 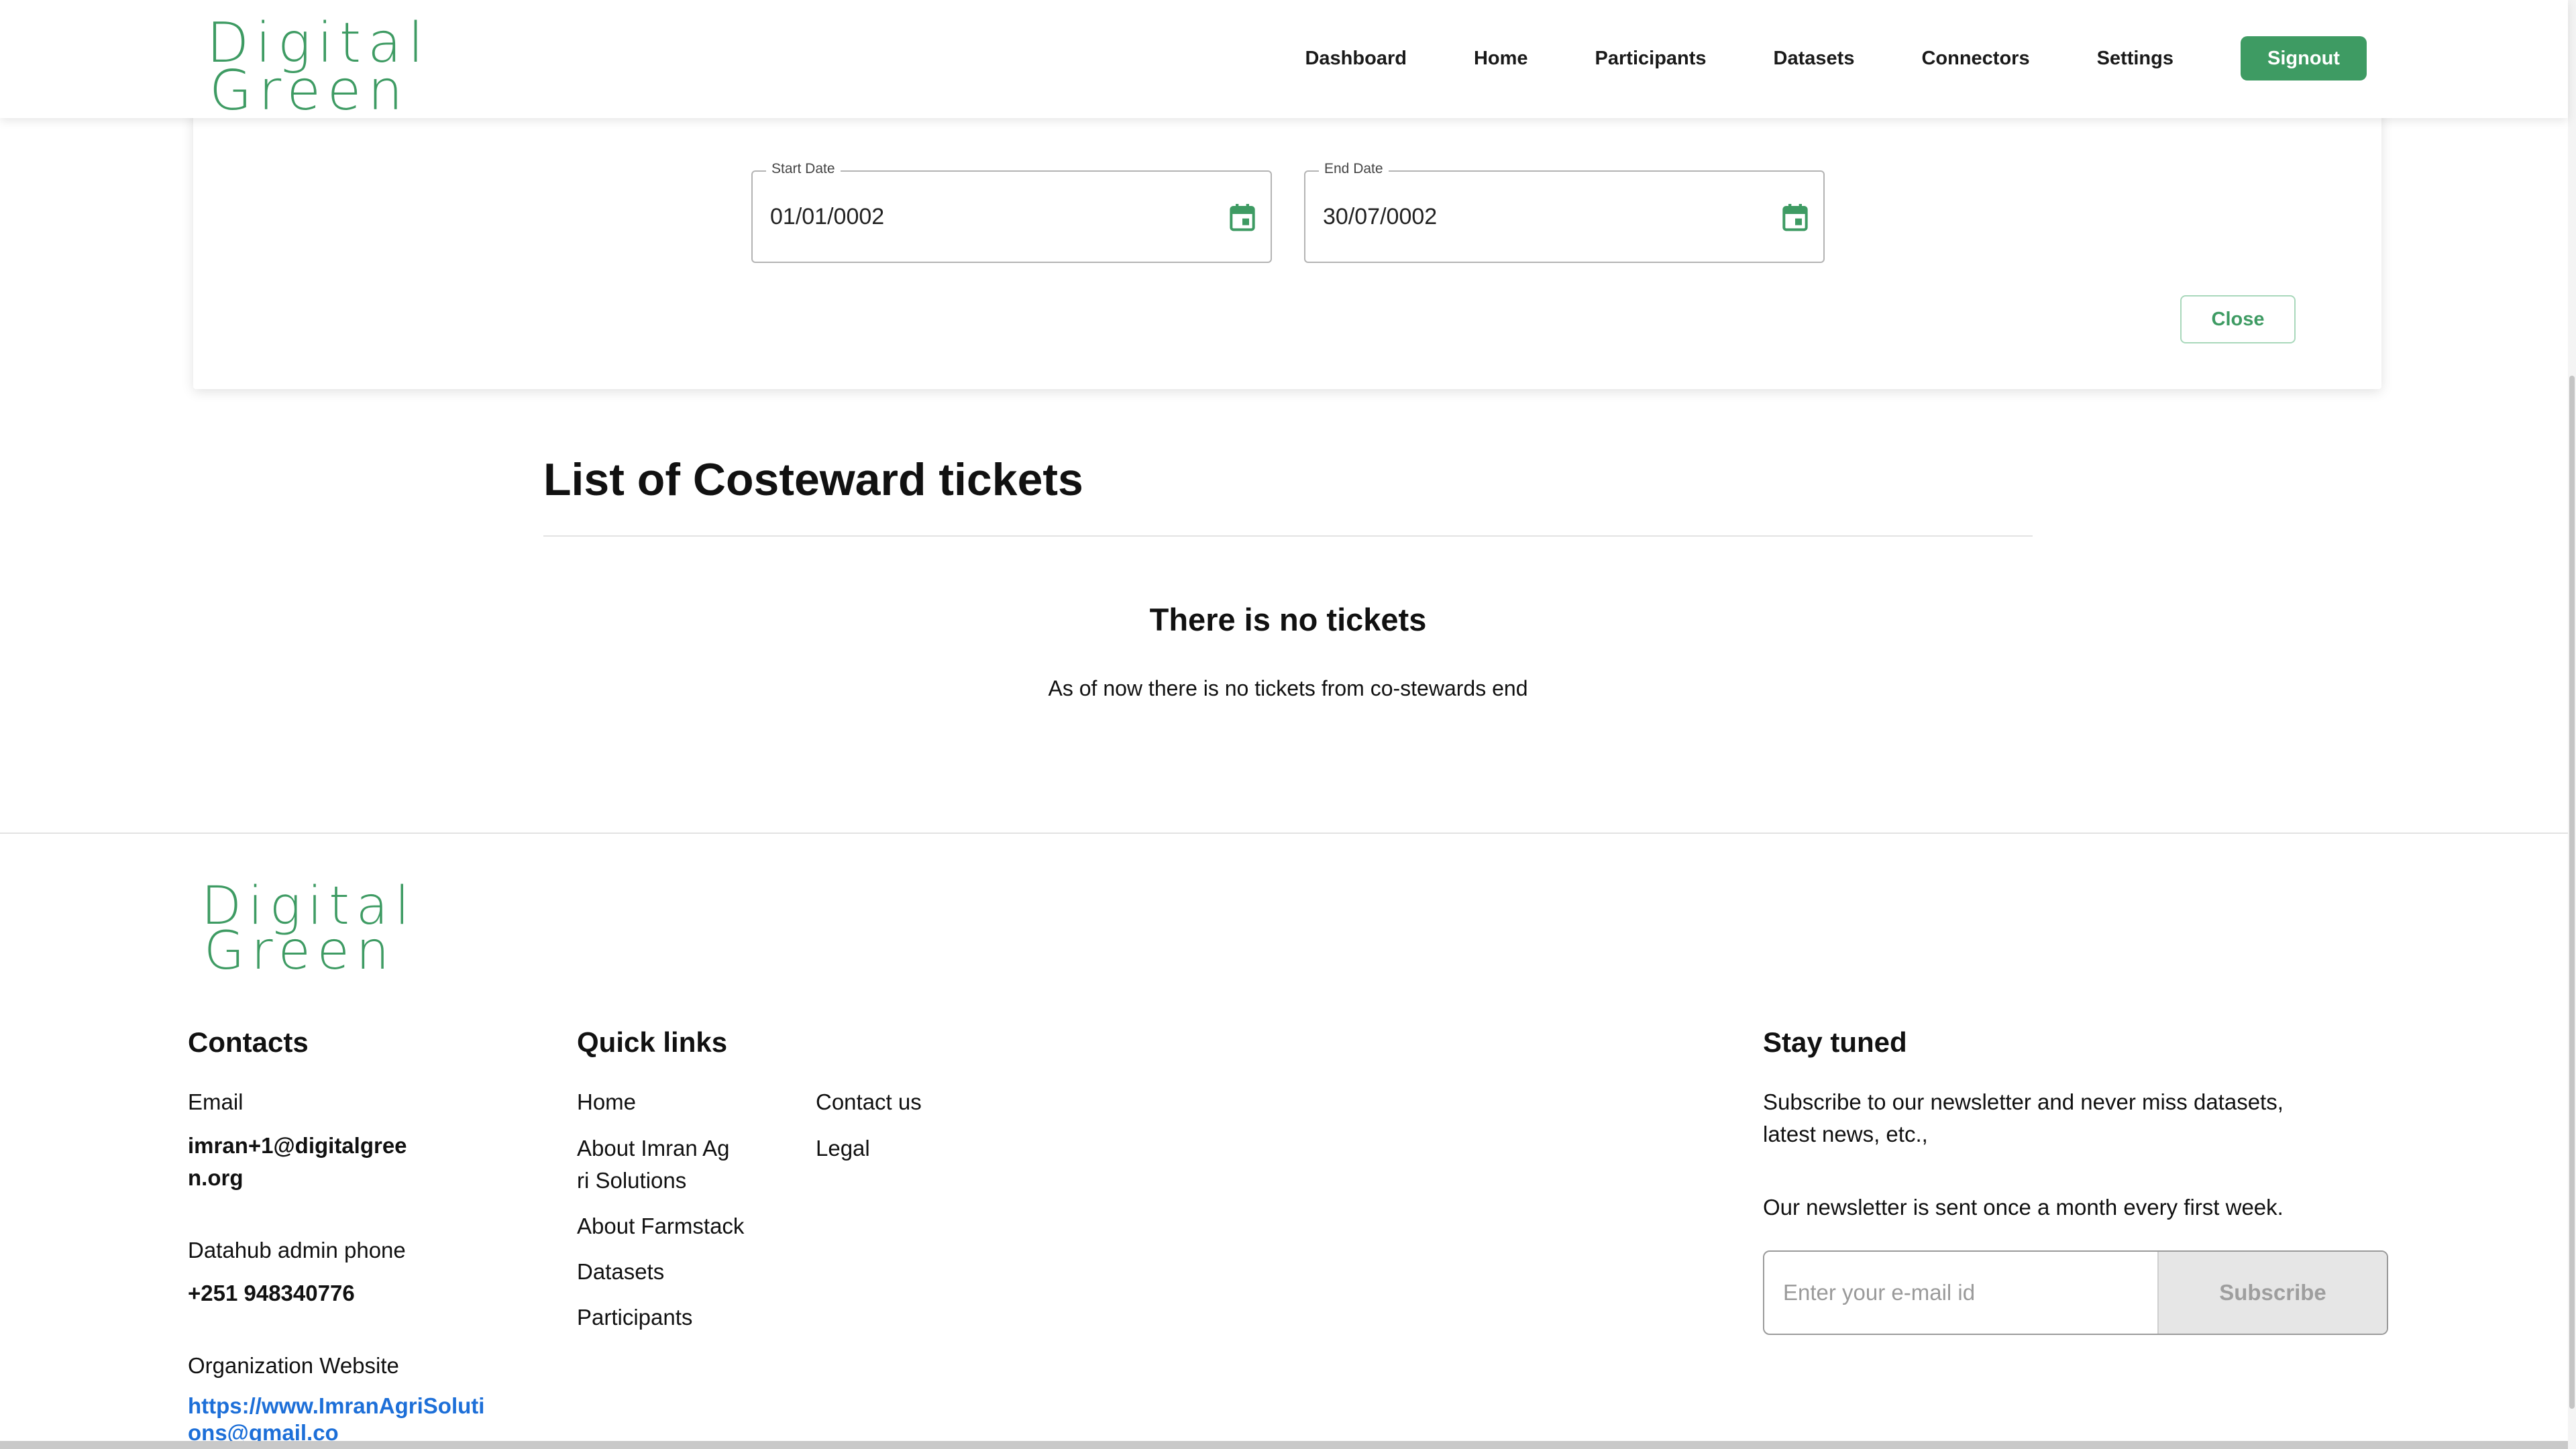 I want to click on quick-links-heading: Quick links, so click(x=652, y=1042).